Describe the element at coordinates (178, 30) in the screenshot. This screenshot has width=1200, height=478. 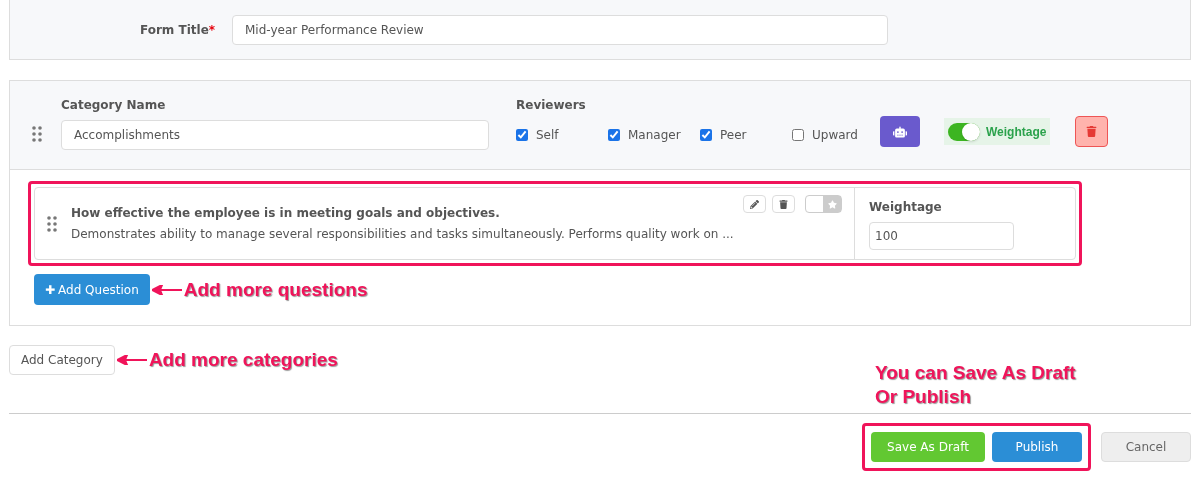
I see `field-label: Form Title*` at that location.